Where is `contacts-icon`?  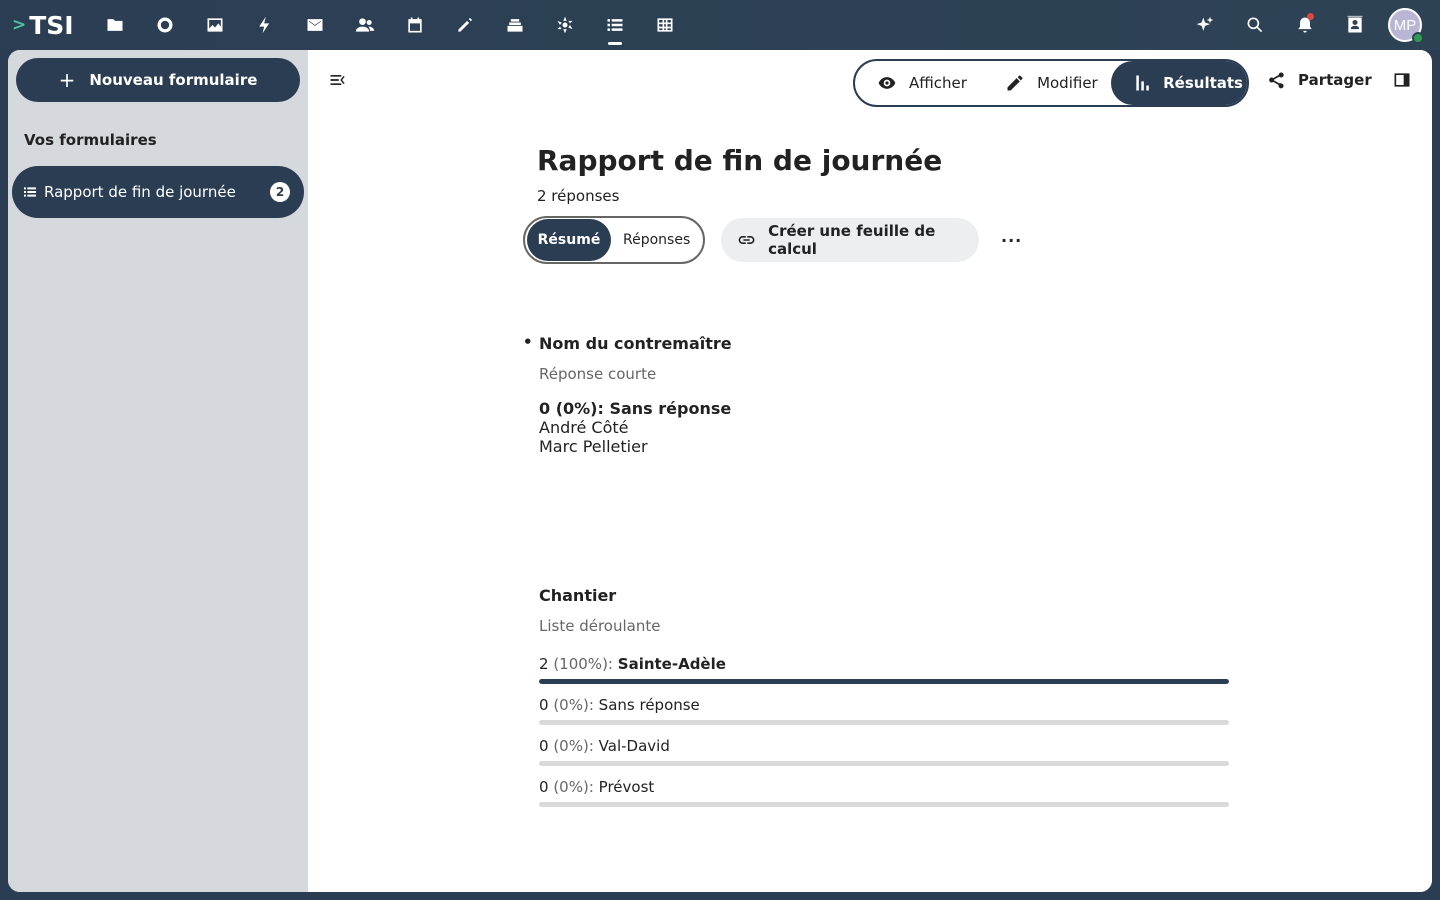 contacts-icon is located at coordinates (365, 25).